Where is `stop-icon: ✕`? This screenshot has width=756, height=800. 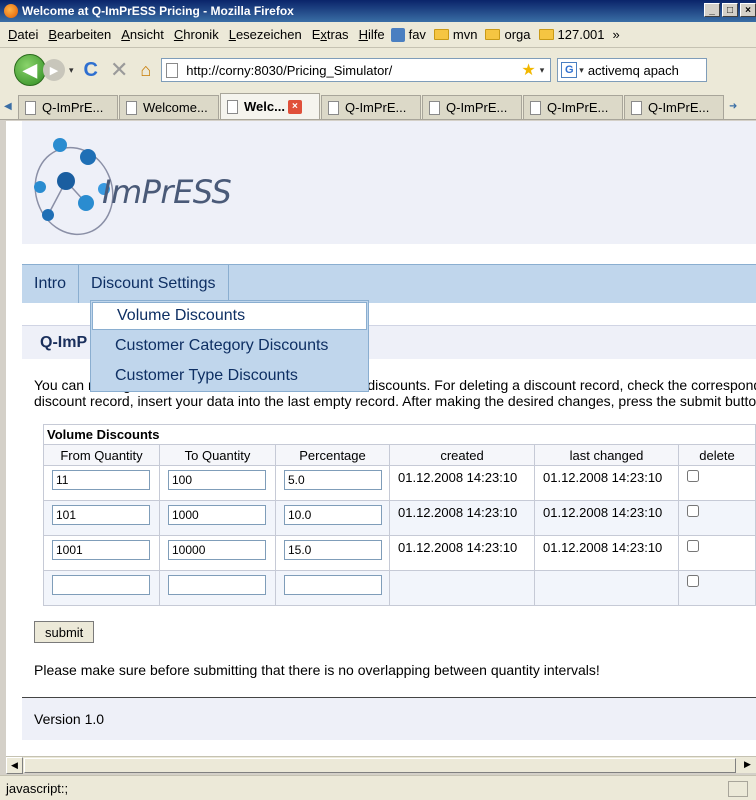
stop-icon: ✕ is located at coordinates (119, 70).